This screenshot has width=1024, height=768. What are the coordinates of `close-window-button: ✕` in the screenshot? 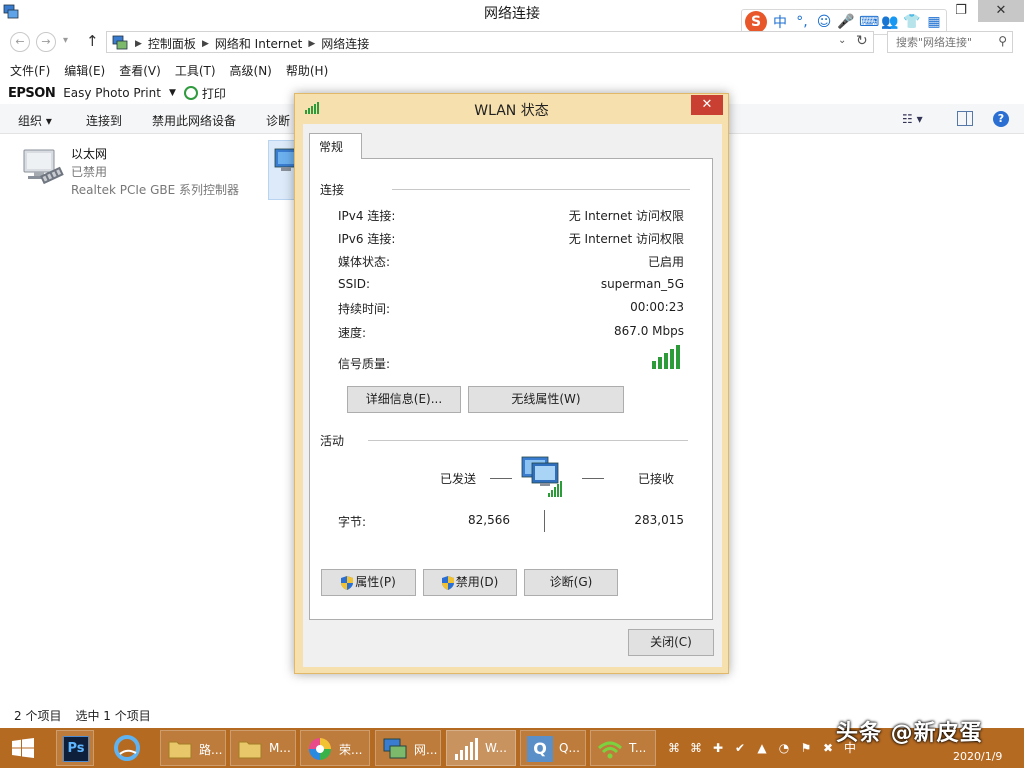 It's located at (1001, 11).